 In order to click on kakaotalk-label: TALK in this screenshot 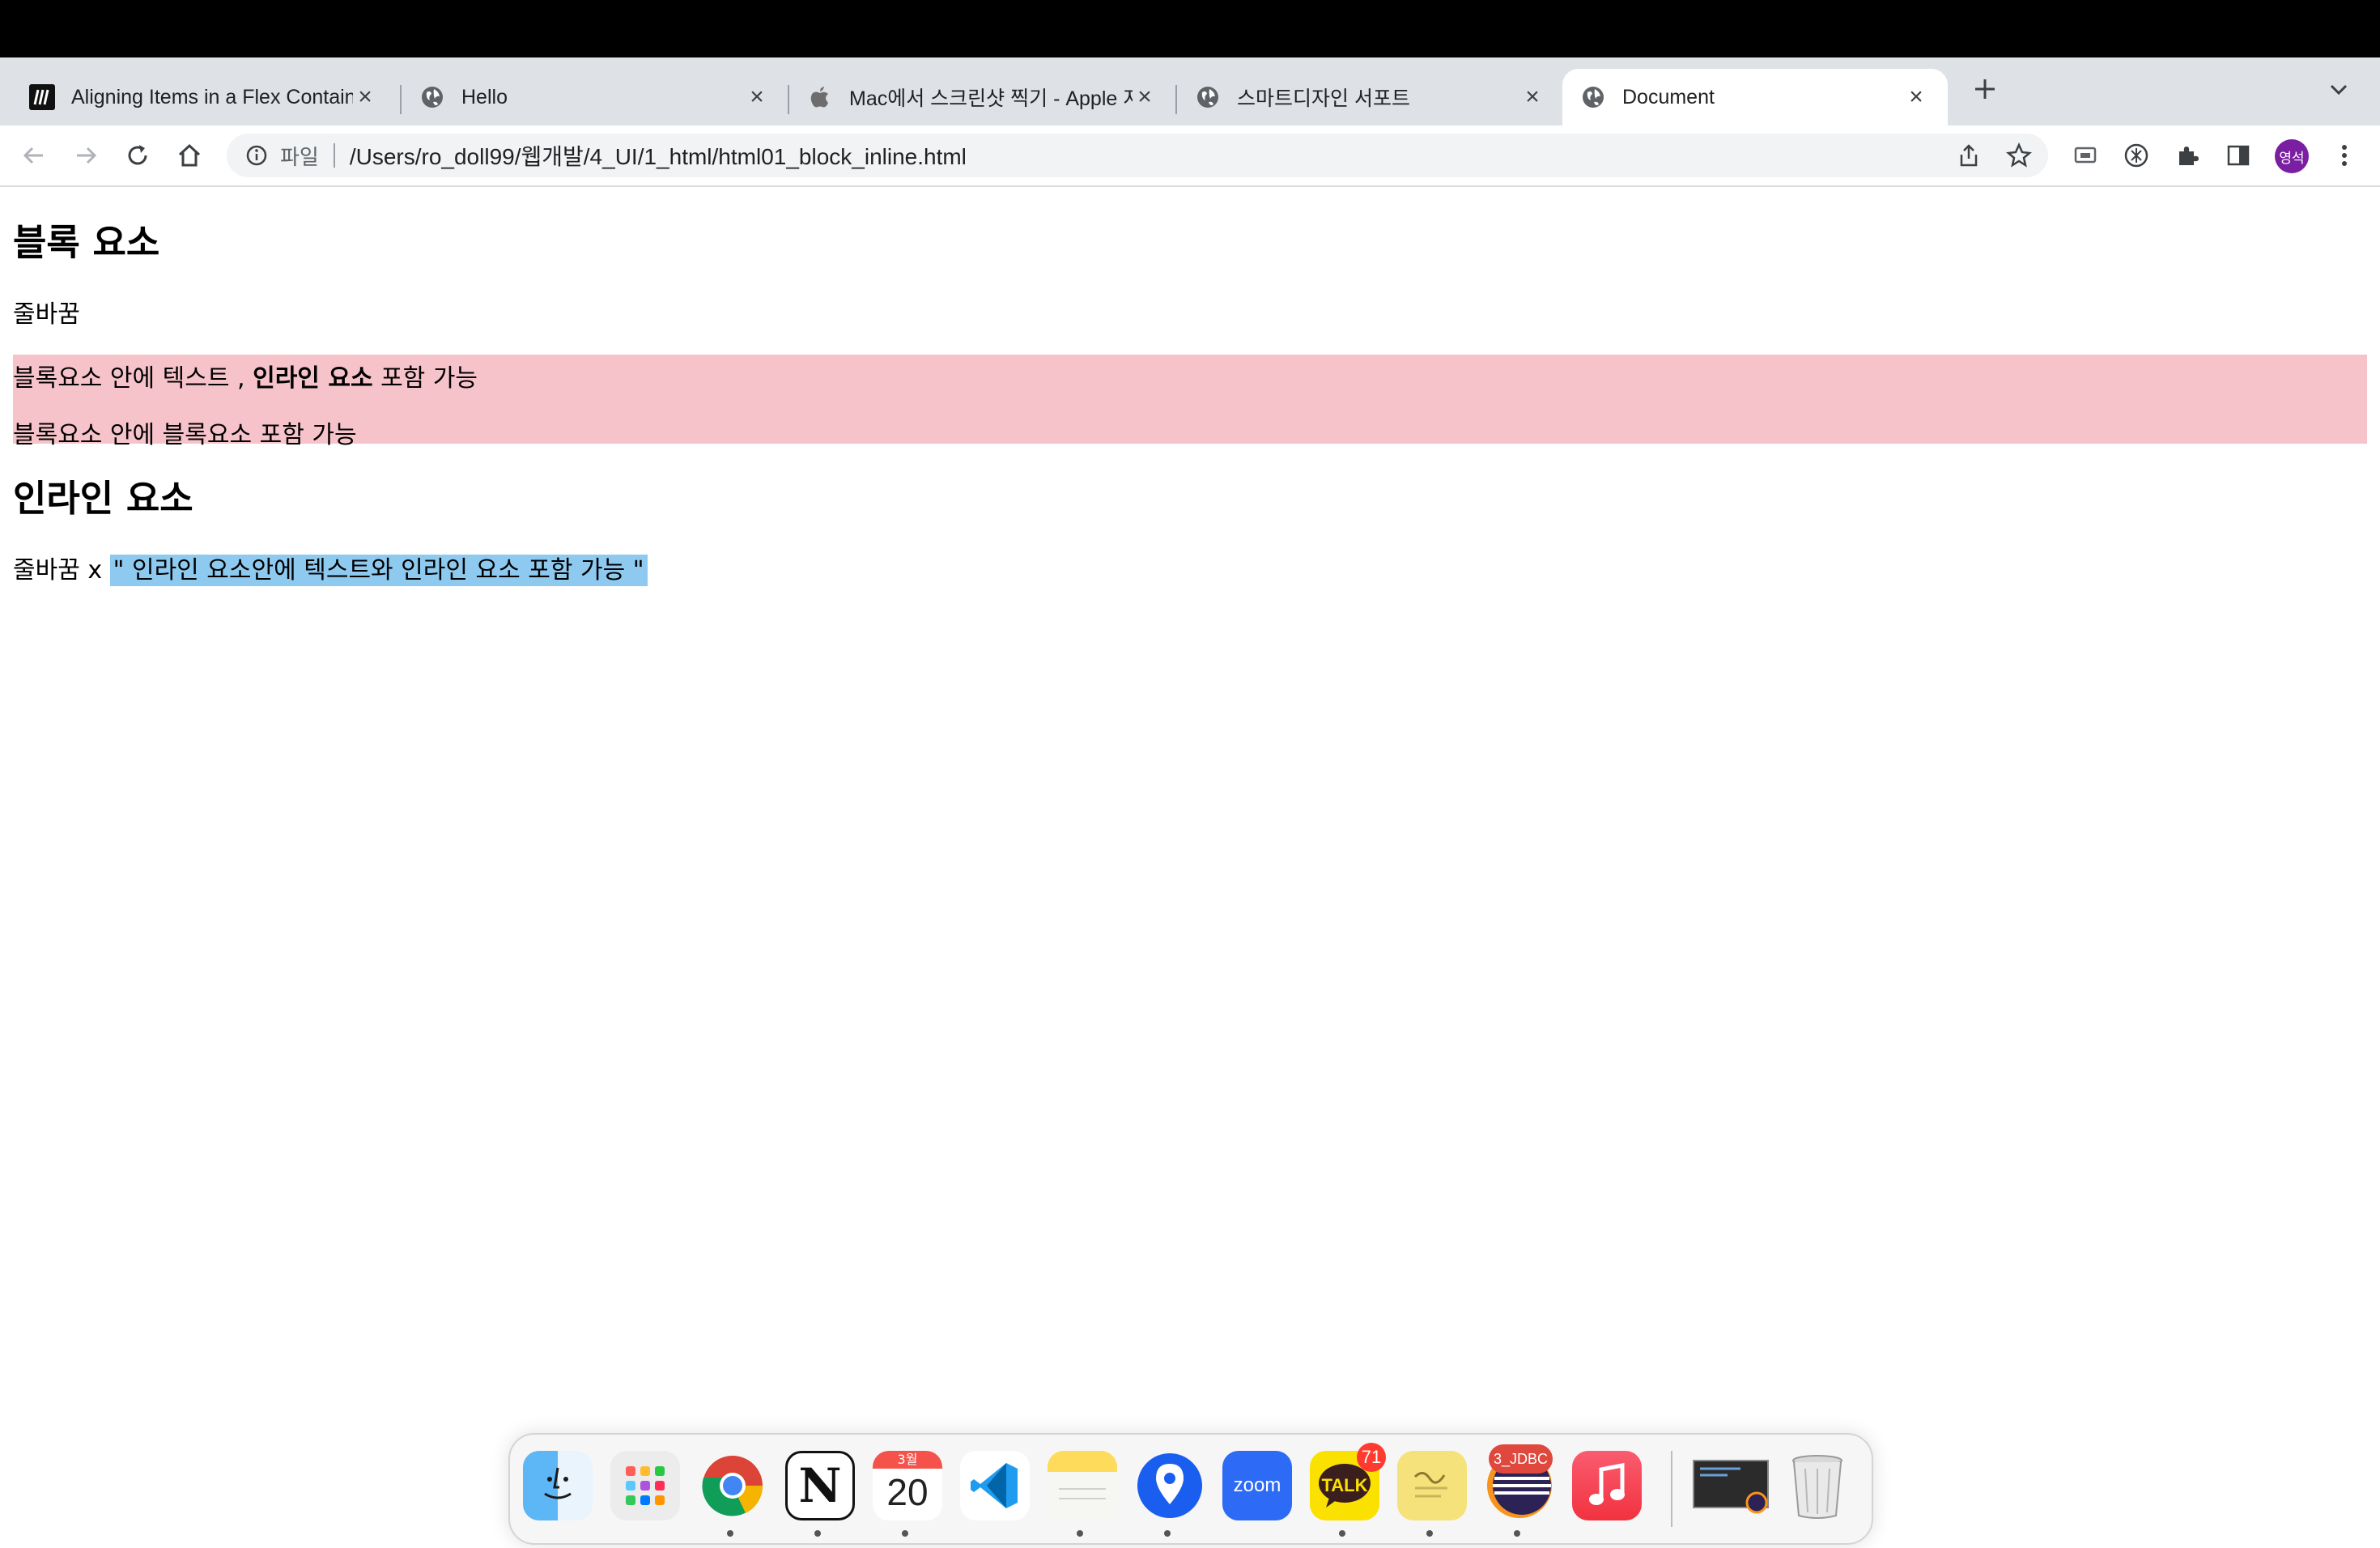, I will do `click(1345, 1485)`.